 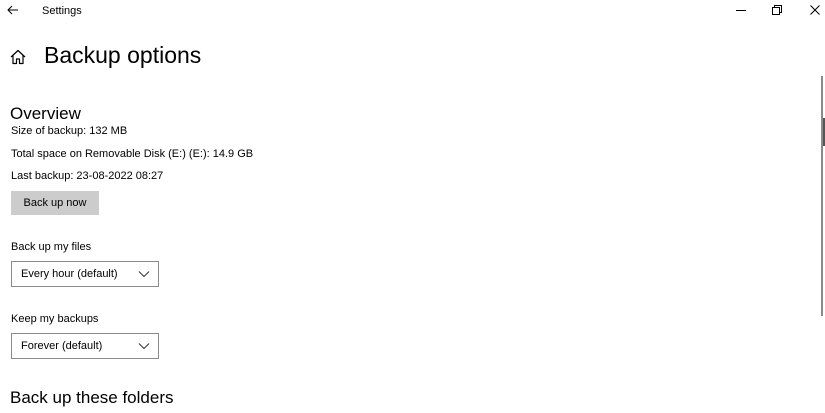 What do you see at coordinates (62, 346) in the screenshot?
I see `retention-value: Forever (default)` at bounding box center [62, 346].